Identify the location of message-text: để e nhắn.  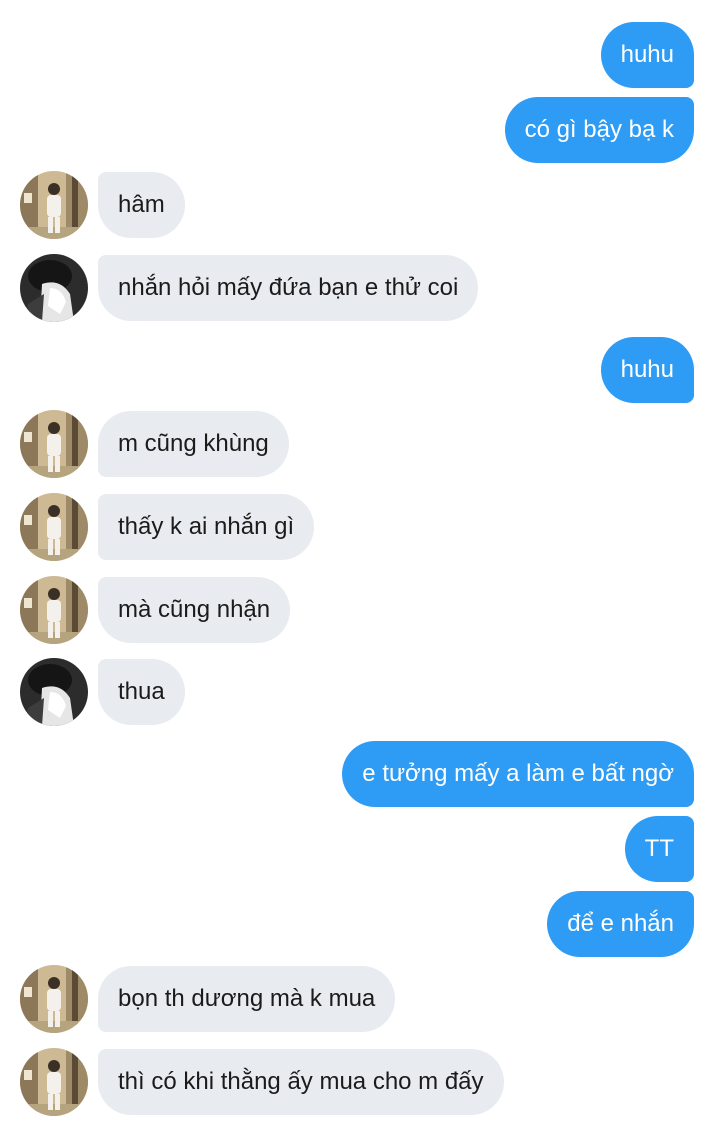
(620, 923).